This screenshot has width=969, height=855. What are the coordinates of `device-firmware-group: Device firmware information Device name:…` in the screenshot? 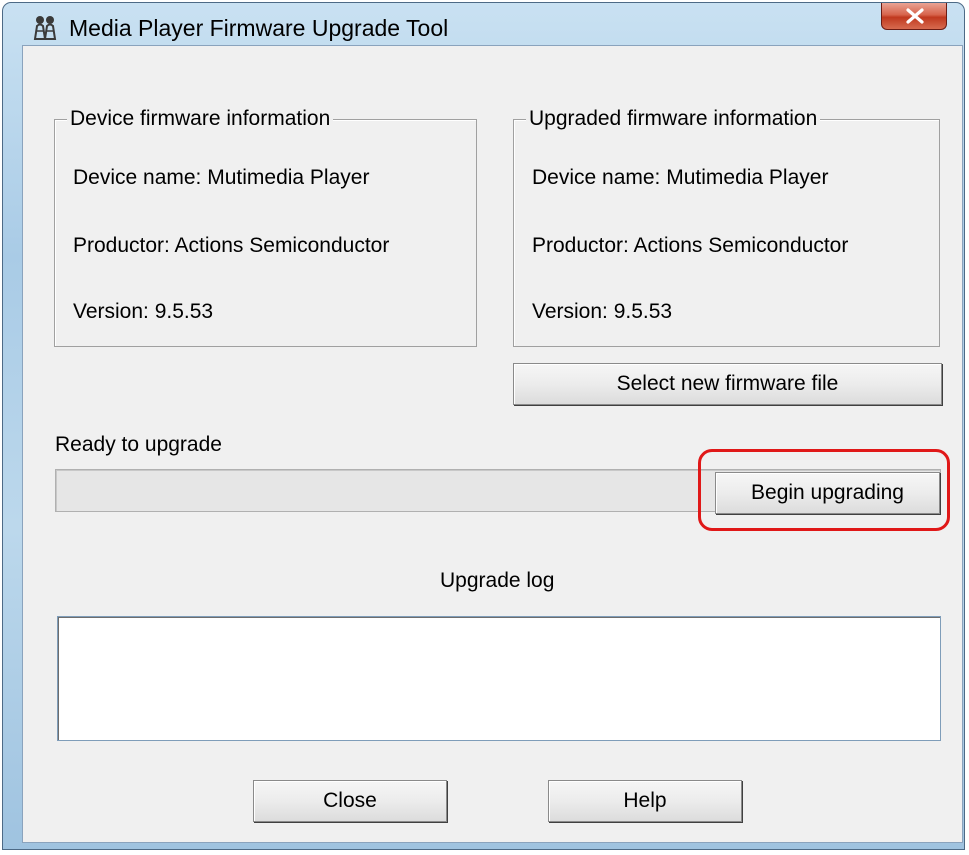 It's located at (265, 227).